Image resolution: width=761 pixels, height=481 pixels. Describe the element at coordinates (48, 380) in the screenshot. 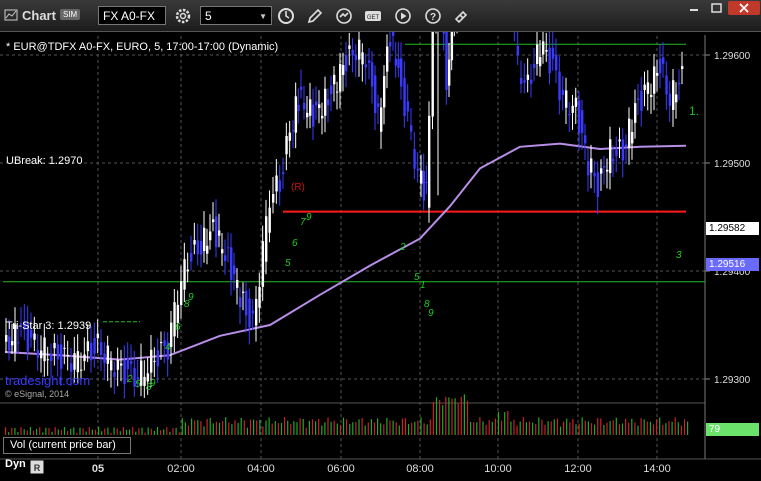

I see `tradesight-watermark: tradesight.com` at that location.